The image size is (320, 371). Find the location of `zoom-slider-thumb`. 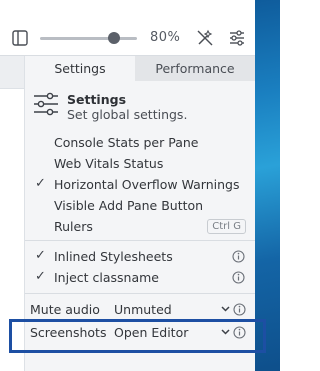

zoom-slider-thumb is located at coordinates (113, 38).